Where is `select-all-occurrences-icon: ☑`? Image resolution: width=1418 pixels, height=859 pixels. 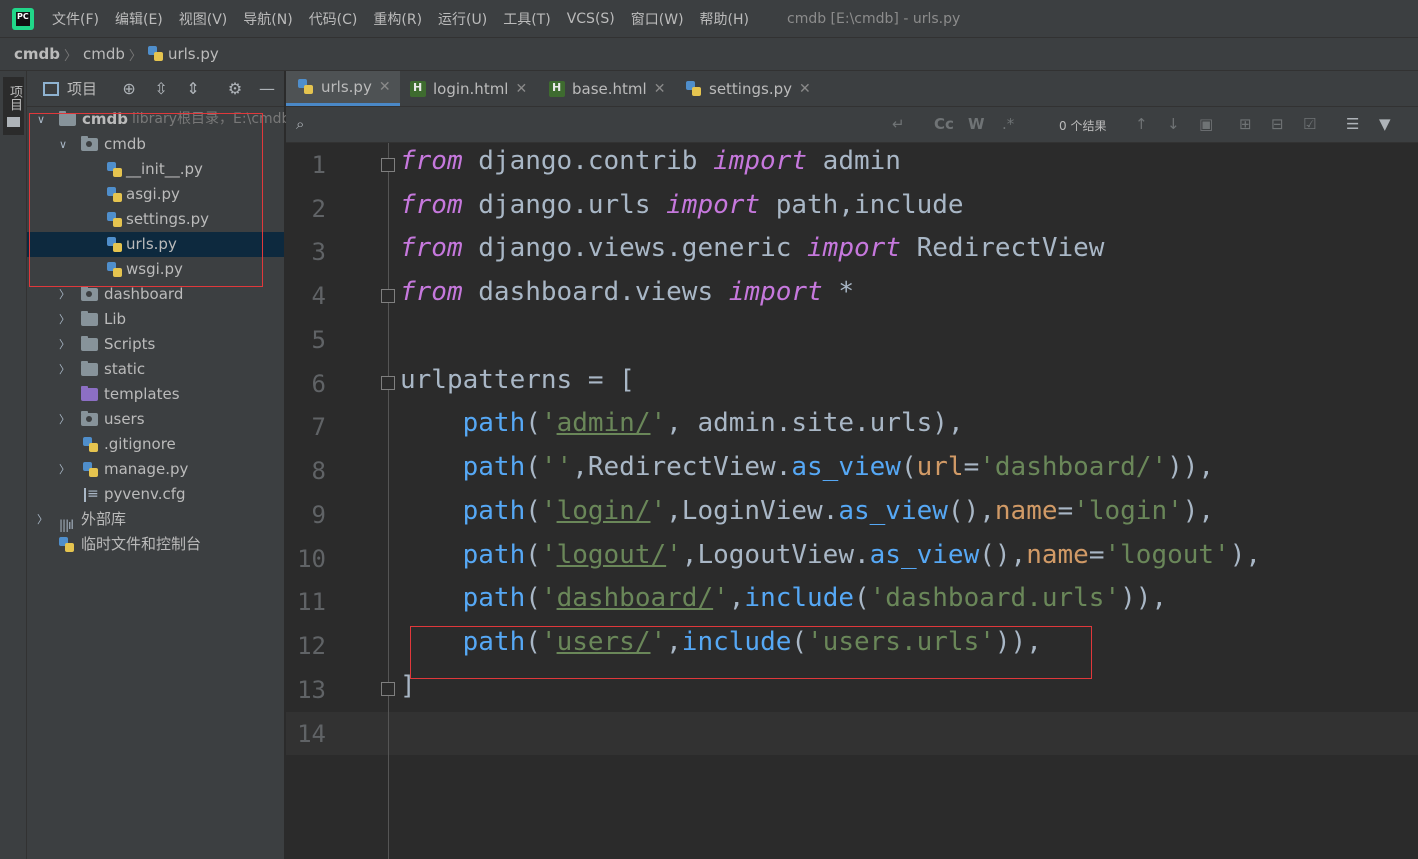 select-all-occurrences-icon: ☑ is located at coordinates (1309, 124).